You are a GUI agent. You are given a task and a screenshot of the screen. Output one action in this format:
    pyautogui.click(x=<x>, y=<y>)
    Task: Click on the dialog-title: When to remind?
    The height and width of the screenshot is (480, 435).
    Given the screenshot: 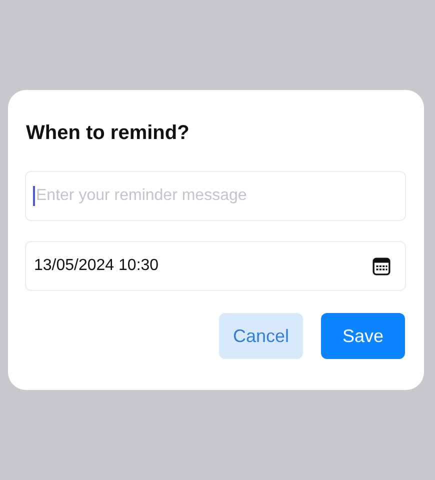 What is the action you would take?
    pyautogui.click(x=107, y=134)
    